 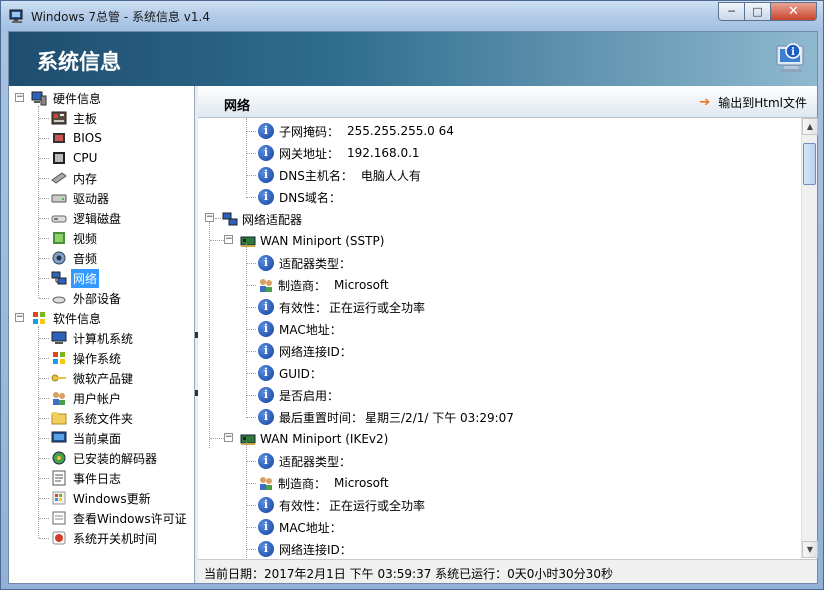 I want to click on software-expander: −, so click(x=19, y=317).